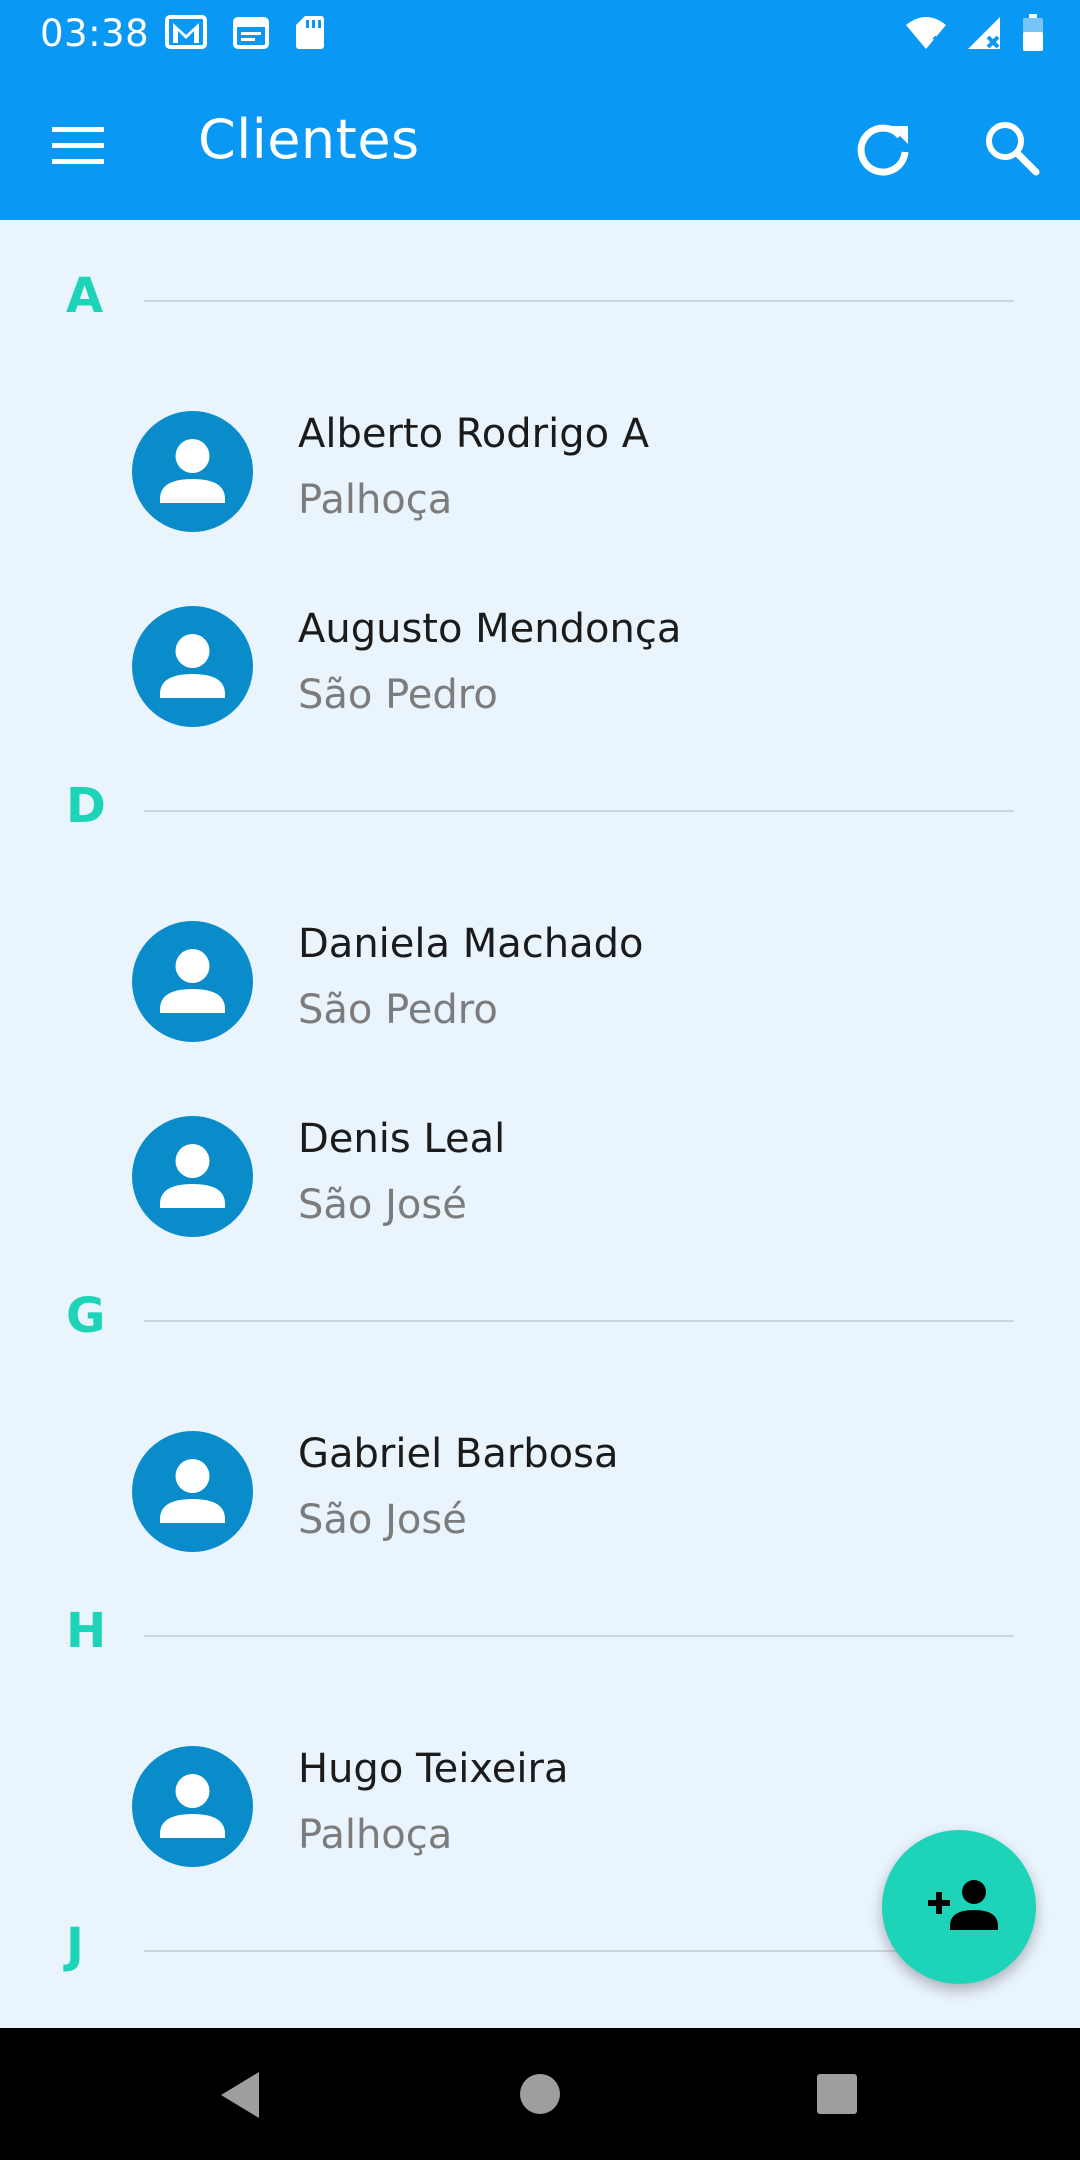 The height and width of the screenshot is (2160, 1080). Describe the element at coordinates (963, 1905) in the screenshot. I see `add-person-icon` at that location.